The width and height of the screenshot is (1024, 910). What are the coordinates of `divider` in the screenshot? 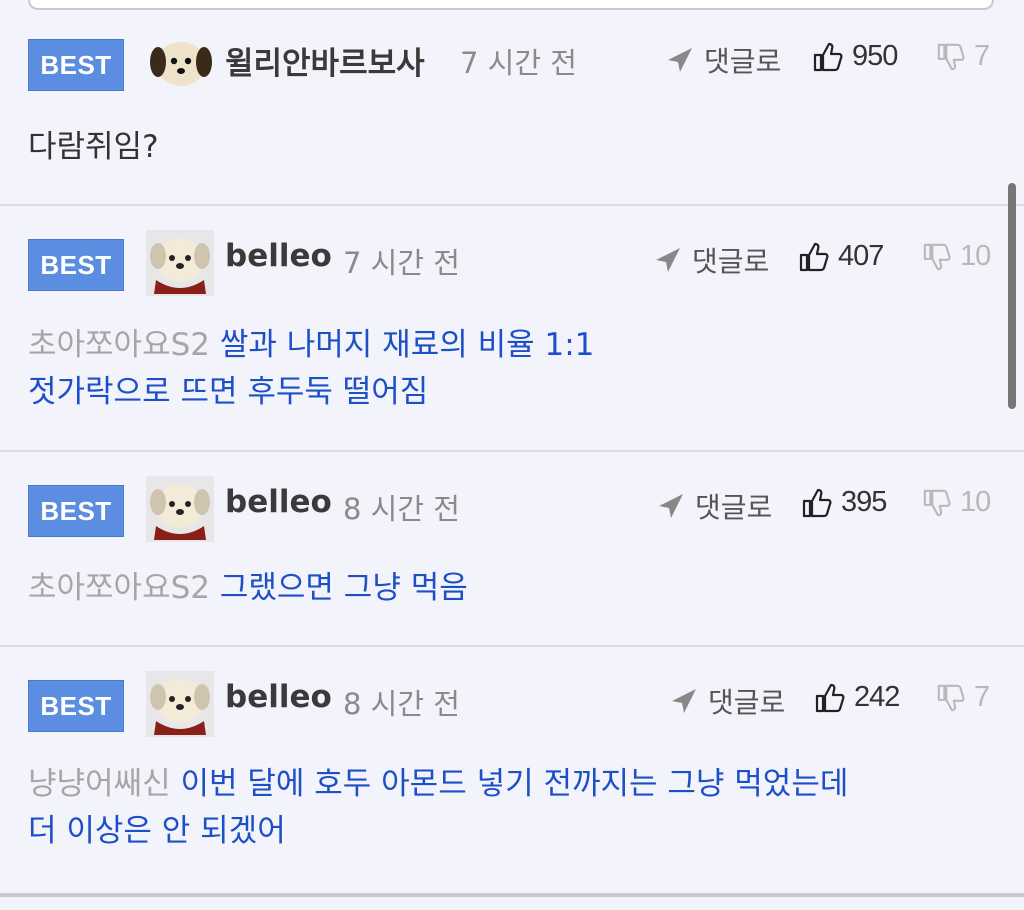 It's located at (512, 895).